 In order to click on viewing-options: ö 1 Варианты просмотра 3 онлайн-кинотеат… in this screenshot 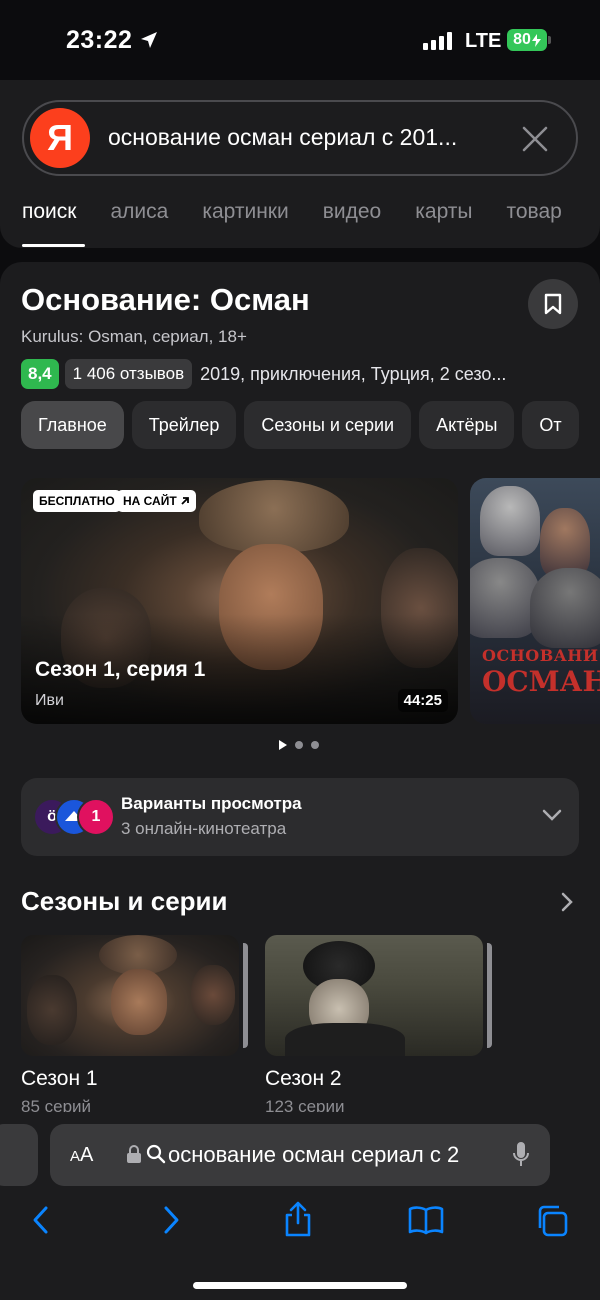, I will do `click(300, 817)`.